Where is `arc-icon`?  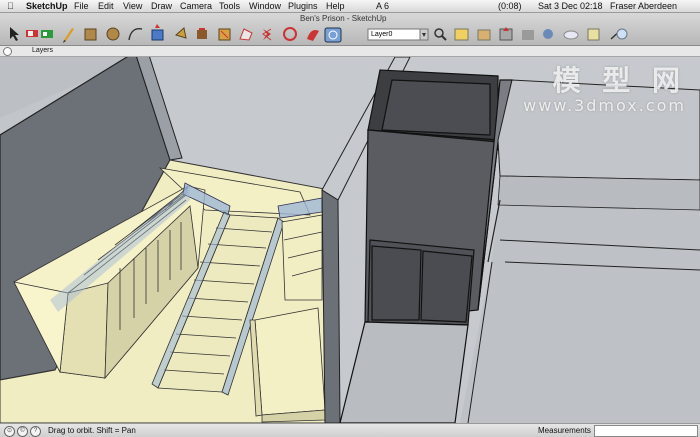
arc-icon is located at coordinates (135, 34).